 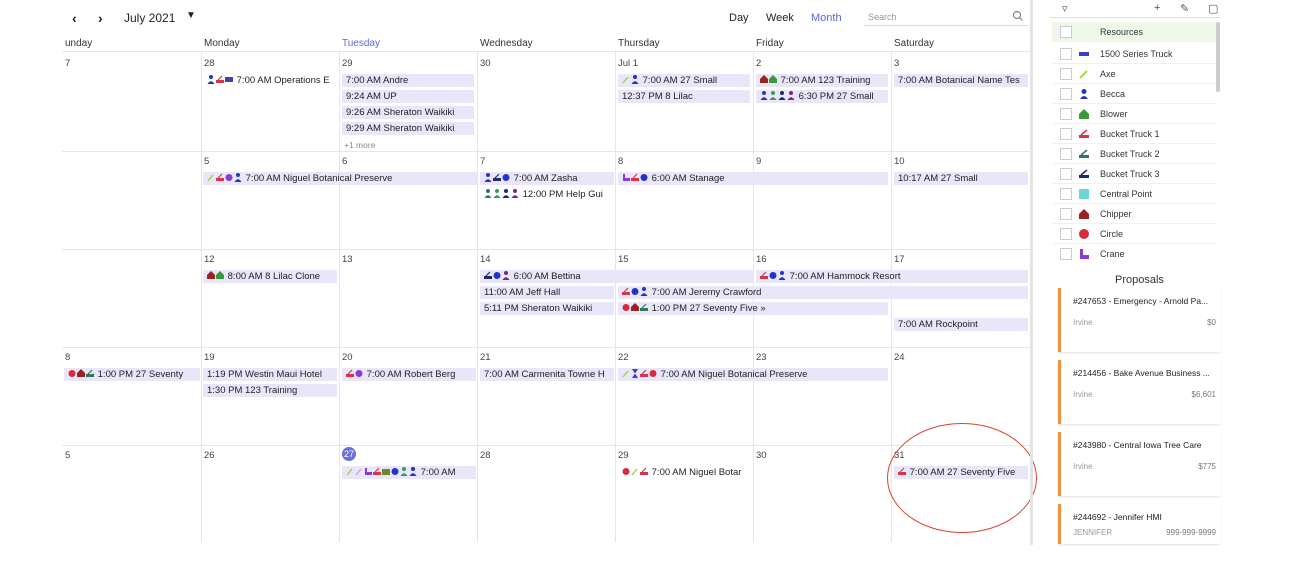 What do you see at coordinates (1134, 154) in the screenshot?
I see `resource-row: Bucket Truck 2` at bounding box center [1134, 154].